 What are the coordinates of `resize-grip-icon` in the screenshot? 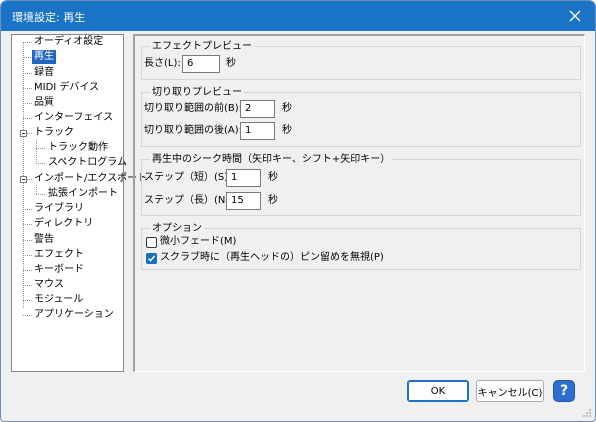 It's located at (587, 413).